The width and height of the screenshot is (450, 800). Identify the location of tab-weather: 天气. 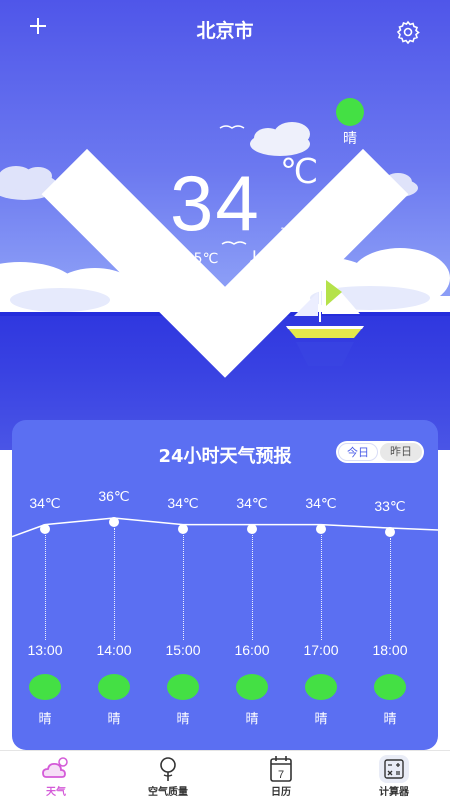
(56, 775).